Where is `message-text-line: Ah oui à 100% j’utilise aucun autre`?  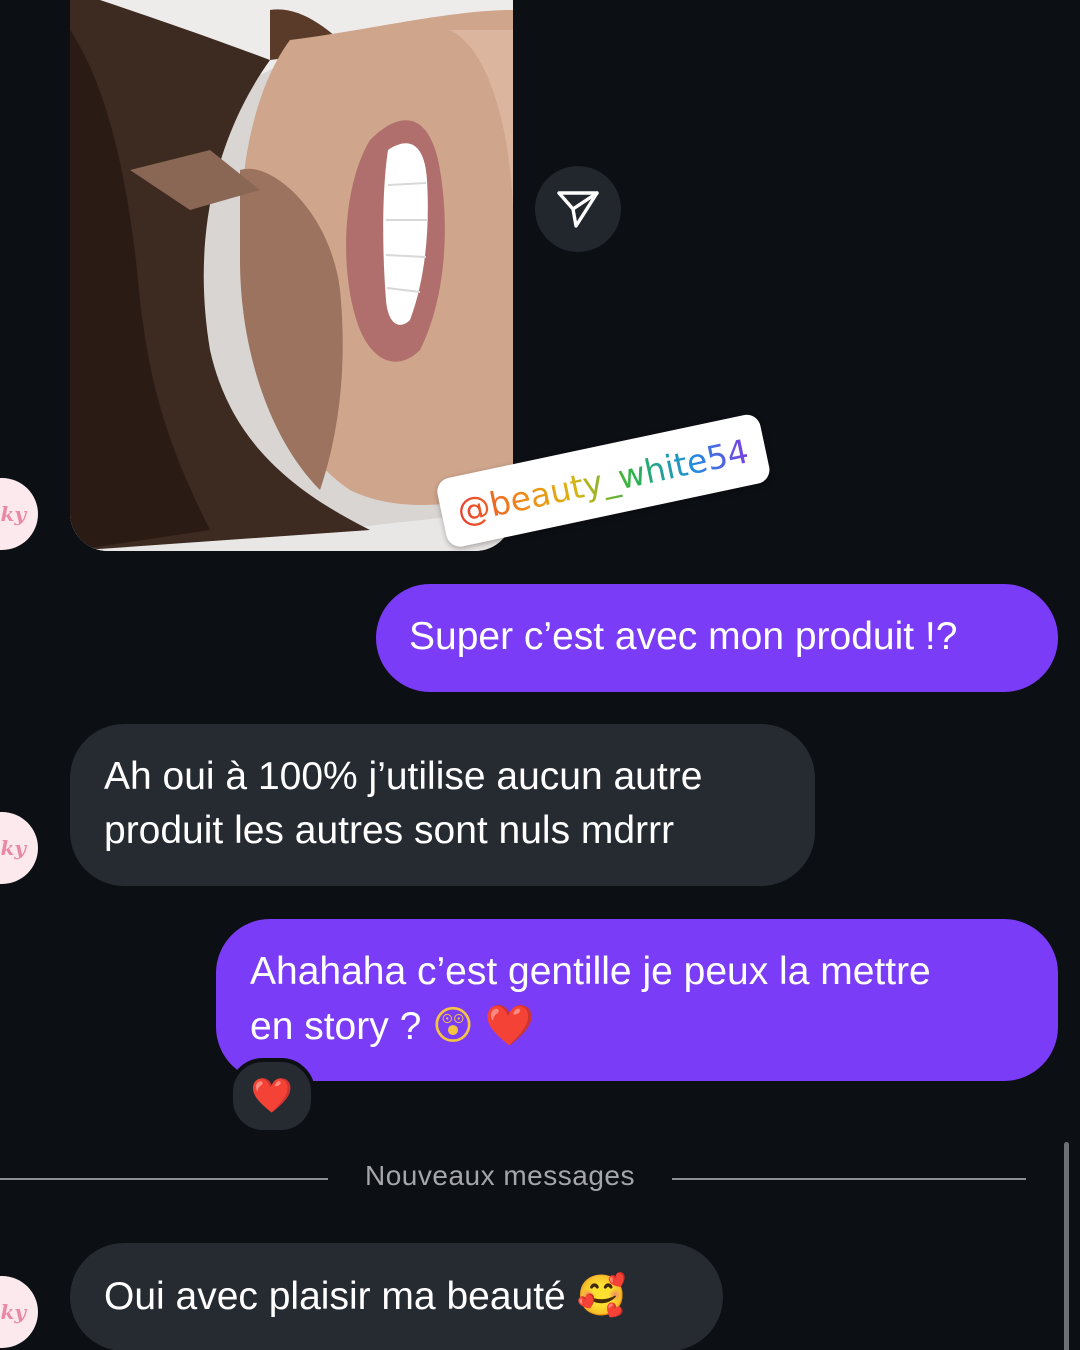 message-text-line: Ah oui à 100% j’utilise aucun autre is located at coordinates (403, 776).